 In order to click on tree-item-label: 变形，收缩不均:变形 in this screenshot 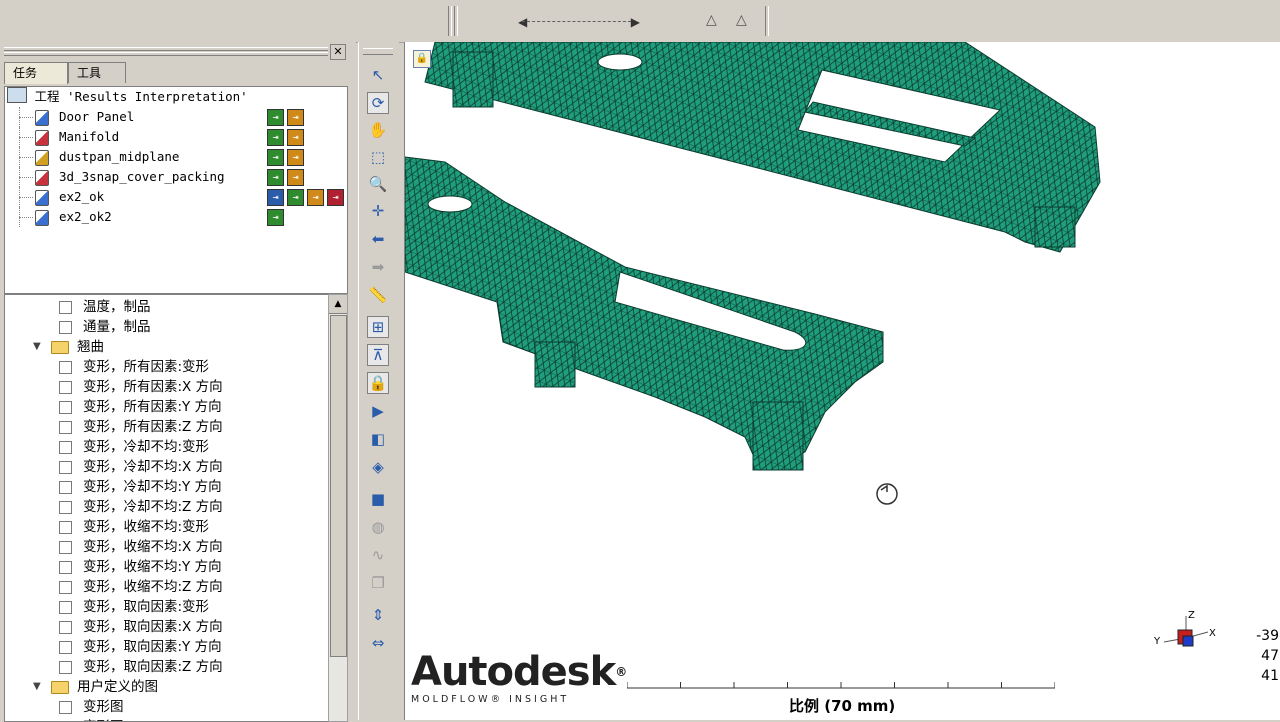, I will do `click(146, 527)`.